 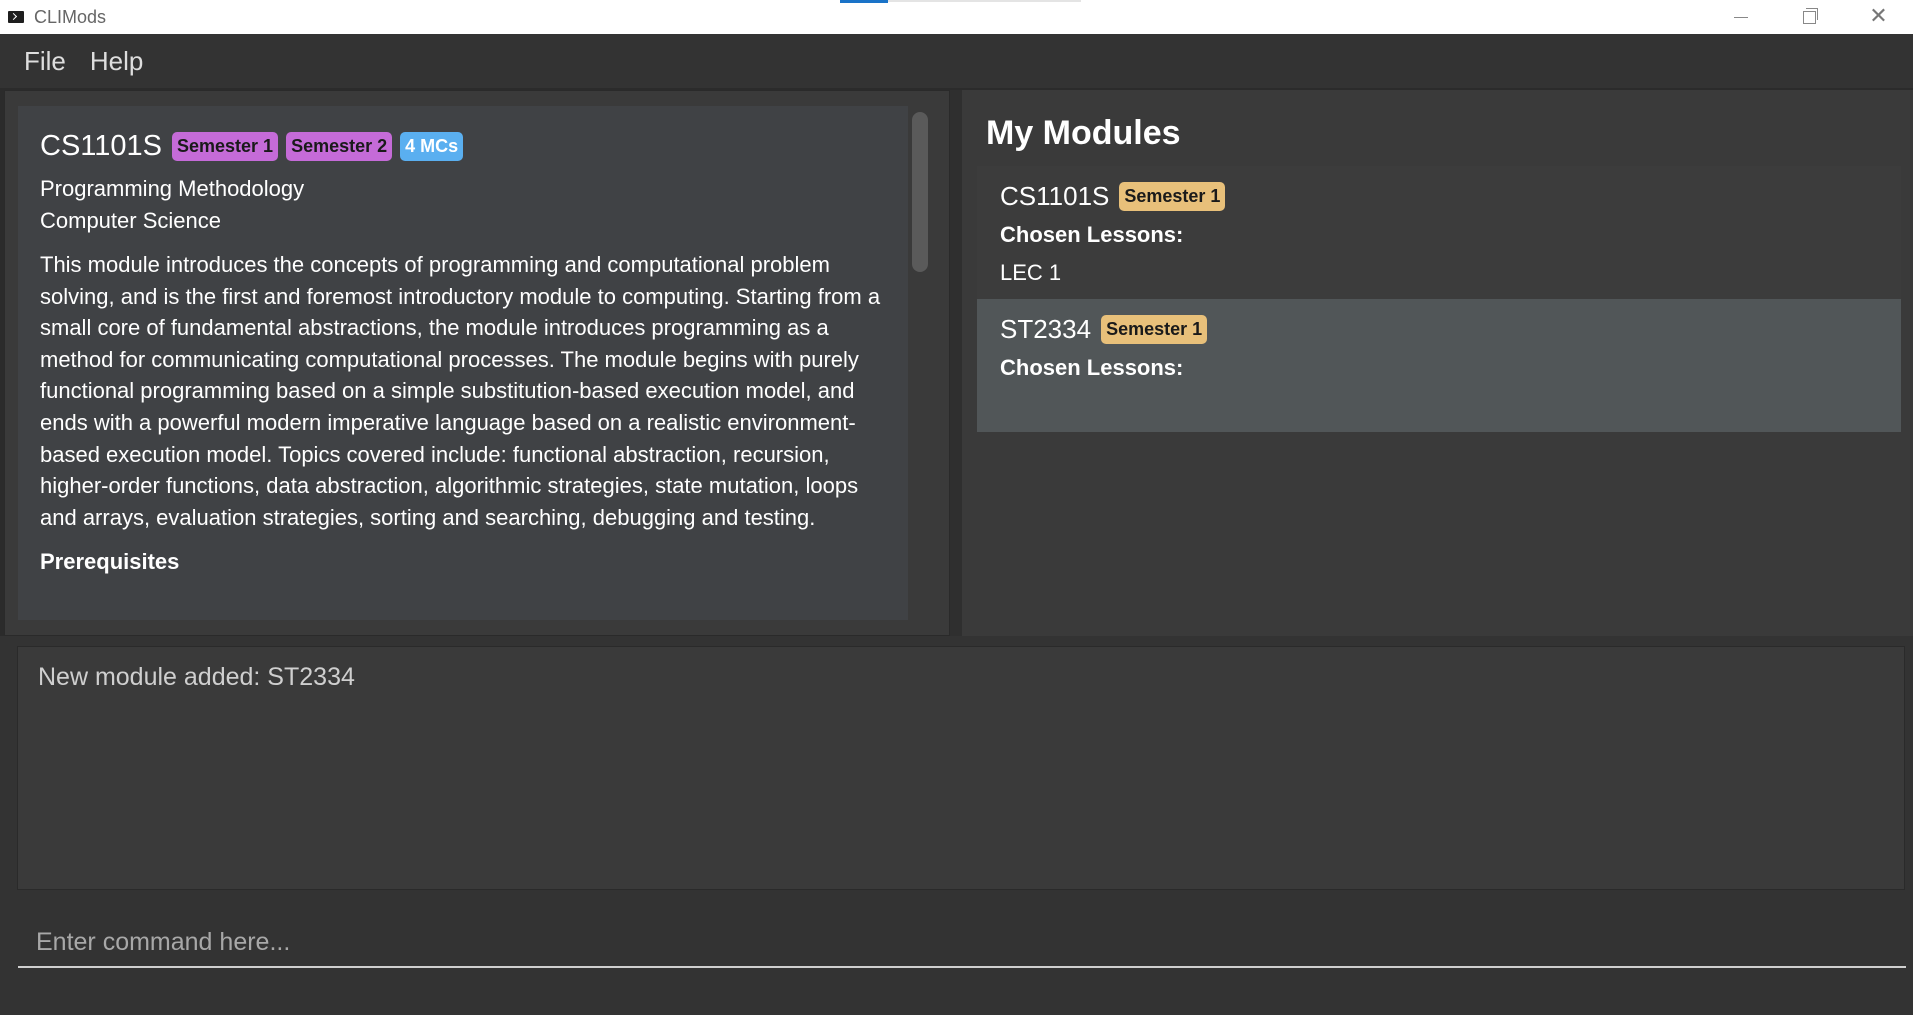 I want to click on minimize-icon, so click(x=1740, y=17).